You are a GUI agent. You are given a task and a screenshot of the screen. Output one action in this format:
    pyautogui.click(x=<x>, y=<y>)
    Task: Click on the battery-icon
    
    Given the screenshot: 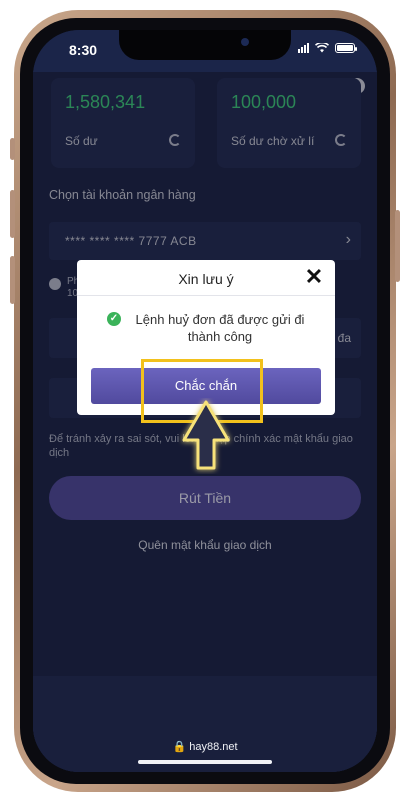 What is the action you would take?
    pyautogui.click(x=346, y=48)
    